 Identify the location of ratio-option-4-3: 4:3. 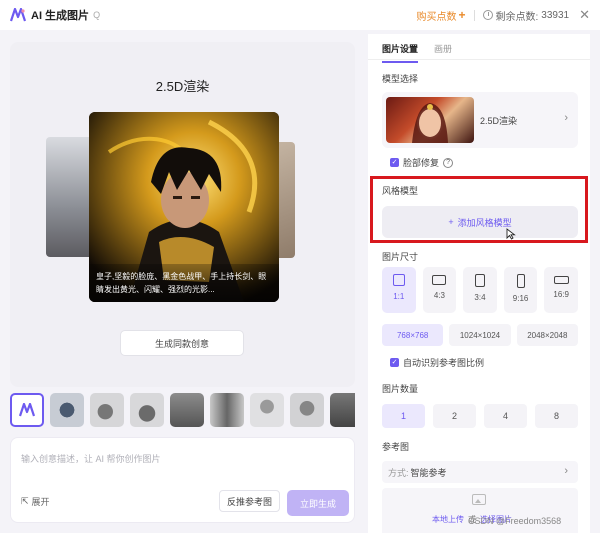
(439, 290).